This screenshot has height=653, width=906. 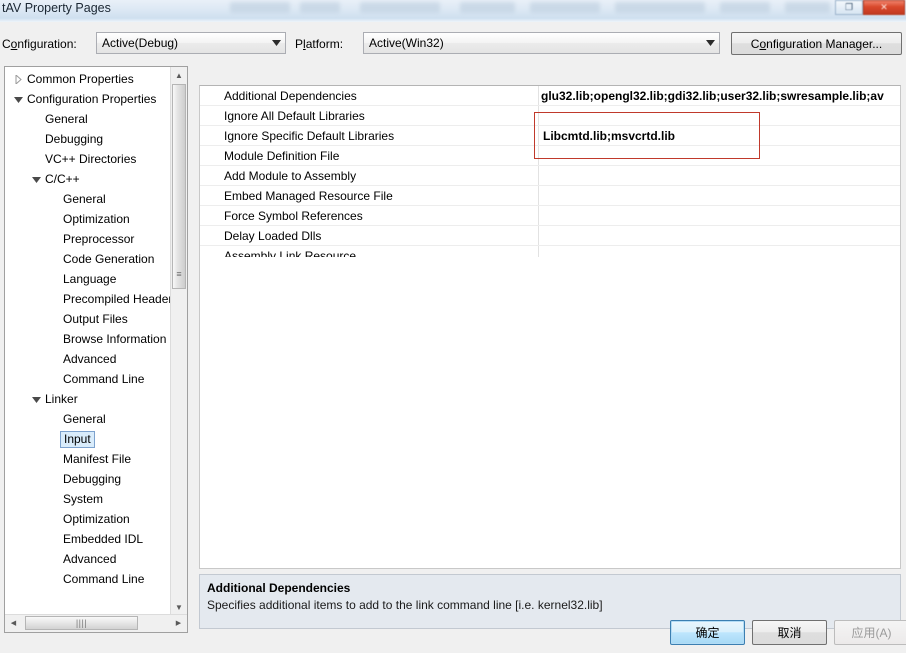 I want to click on configuration-label: Configuration:, so click(x=39, y=44).